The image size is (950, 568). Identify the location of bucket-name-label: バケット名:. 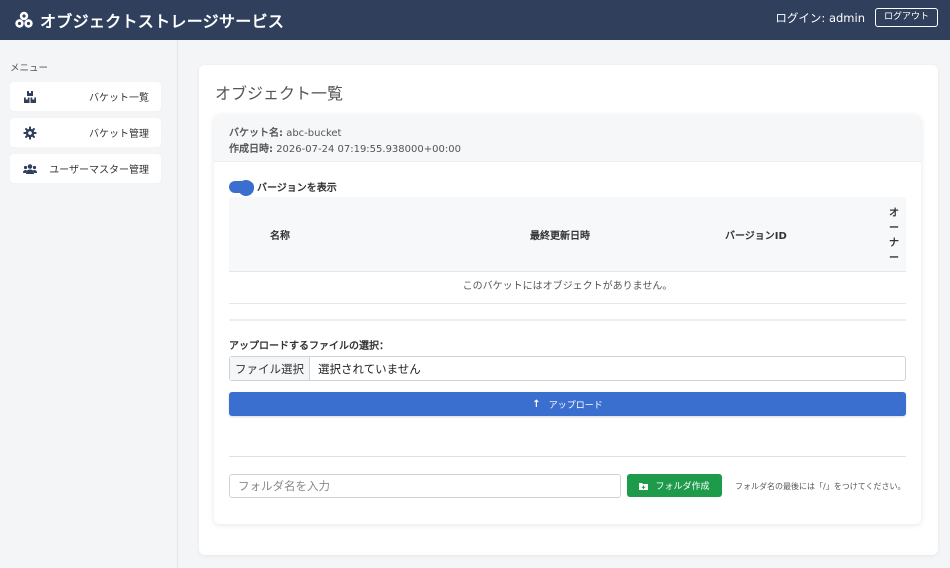
(256, 133).